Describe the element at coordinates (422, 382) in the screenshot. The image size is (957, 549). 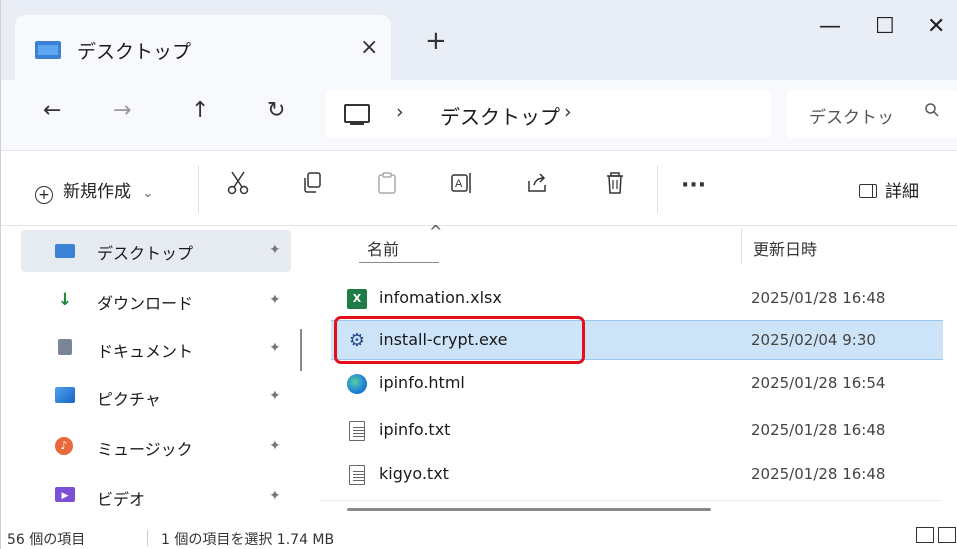
I see `file-name: ipinfo.html` at that location.